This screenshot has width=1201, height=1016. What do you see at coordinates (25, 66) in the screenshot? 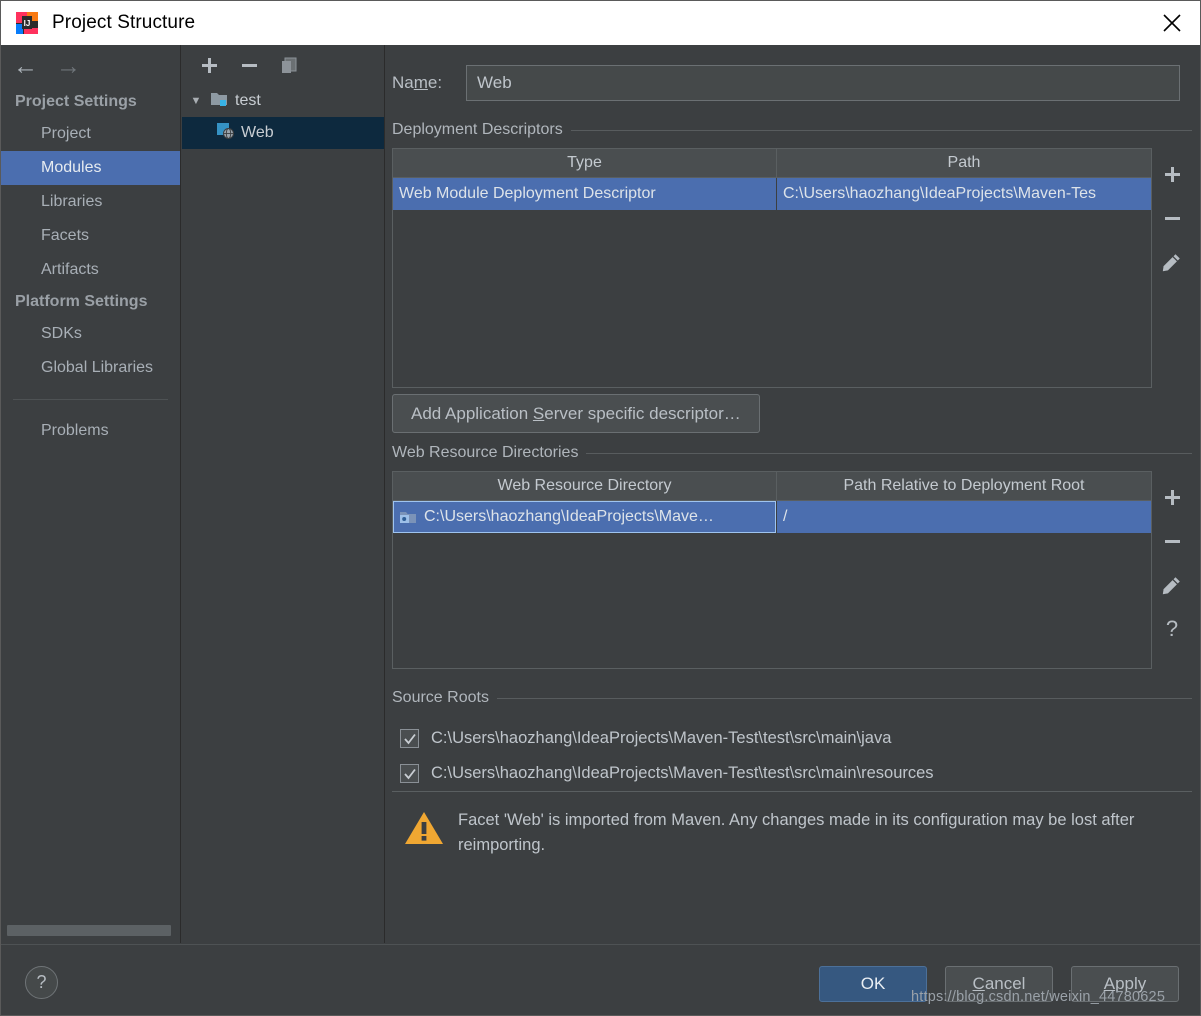
I see `arrow-left-icon: ←` at bounding box center [25, 66].